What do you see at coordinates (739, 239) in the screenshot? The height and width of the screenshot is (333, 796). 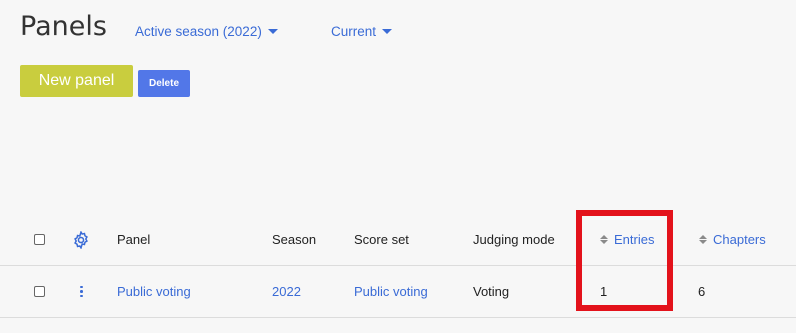 I see `column-header-chapters-label: Chapters` at bounding box center [739, 239].